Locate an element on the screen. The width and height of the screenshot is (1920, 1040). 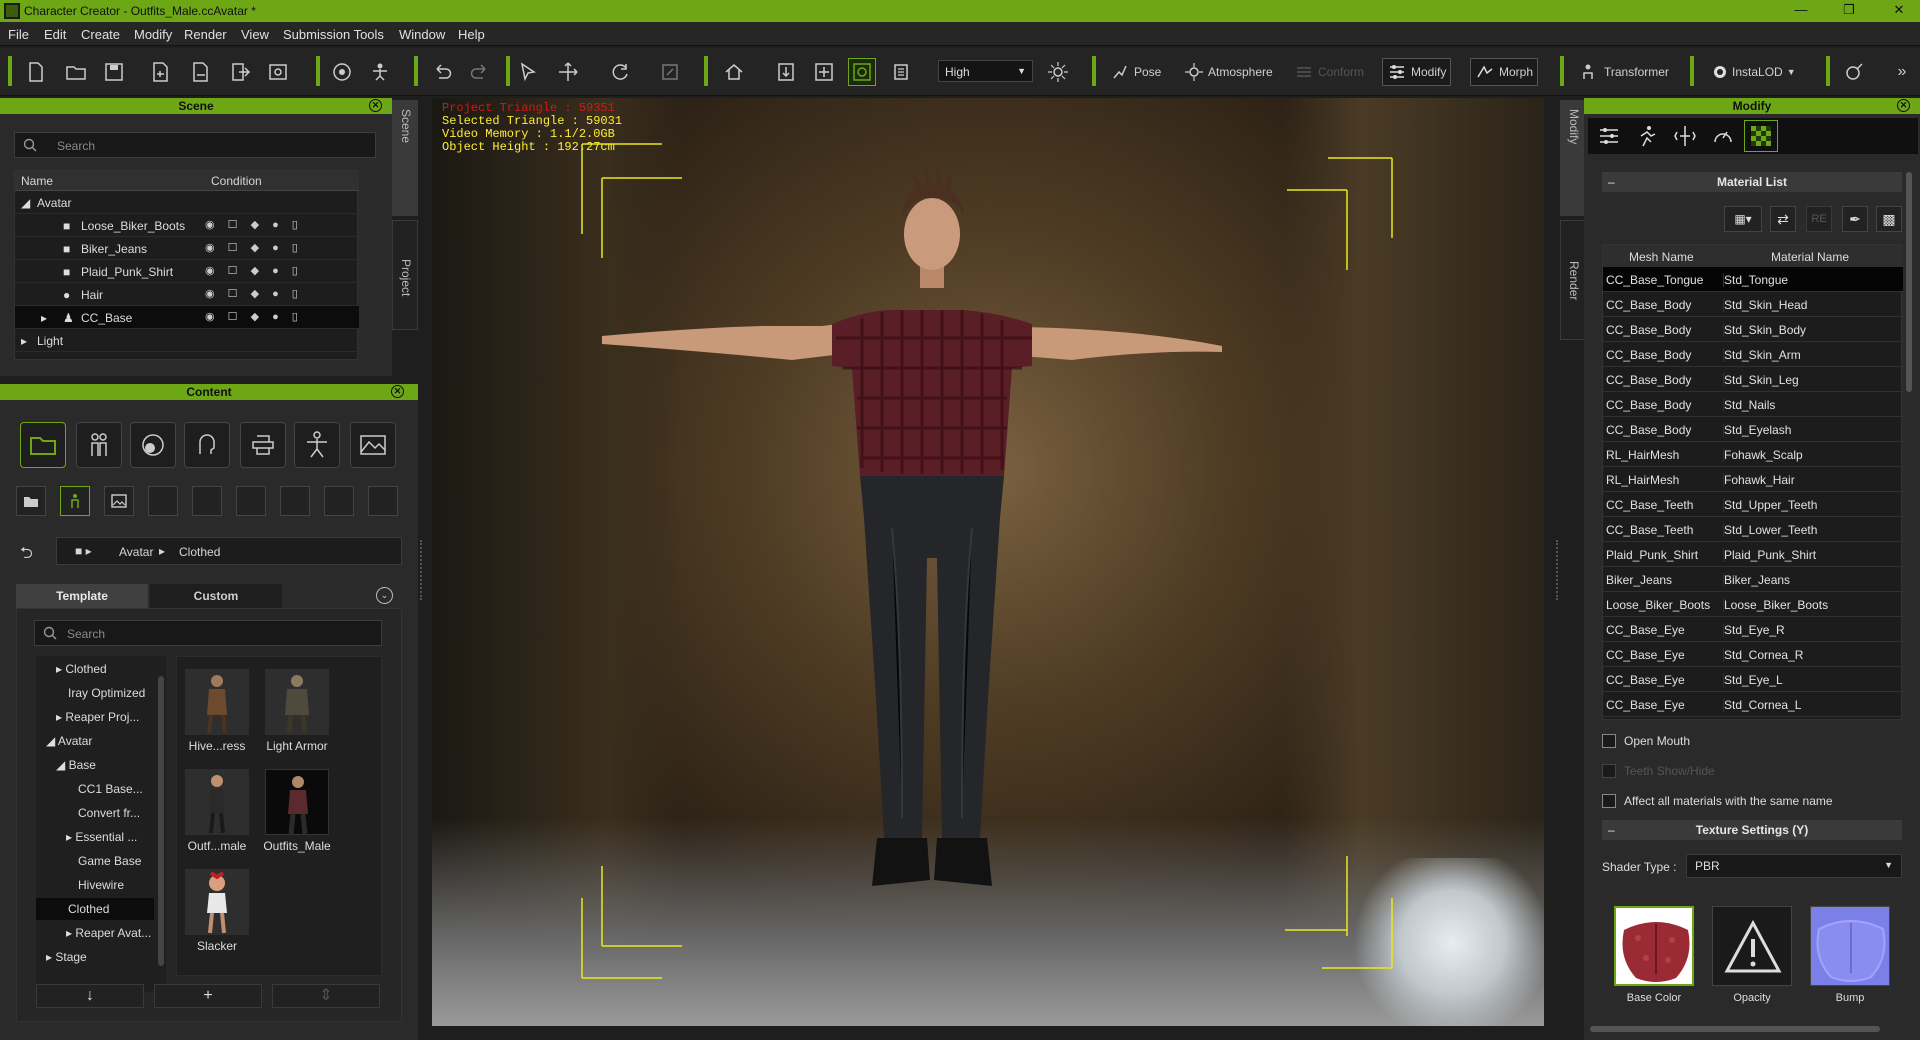
material-row: RL_HairMesh Fohawk_Scalp is located at coordinates (1753, 454).